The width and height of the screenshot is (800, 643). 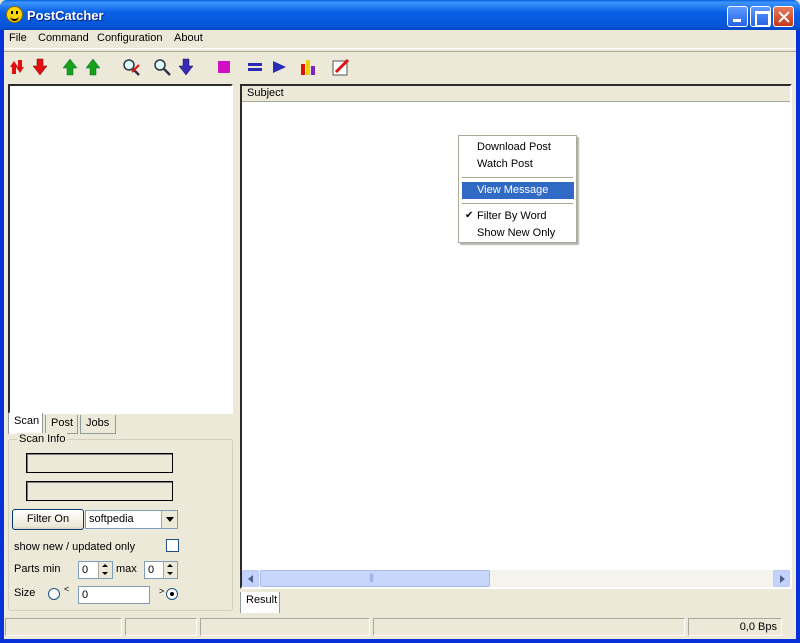 I want to click on ctx-filter-by-word: ✔ Filter By Word, so click(x=518, y=216).